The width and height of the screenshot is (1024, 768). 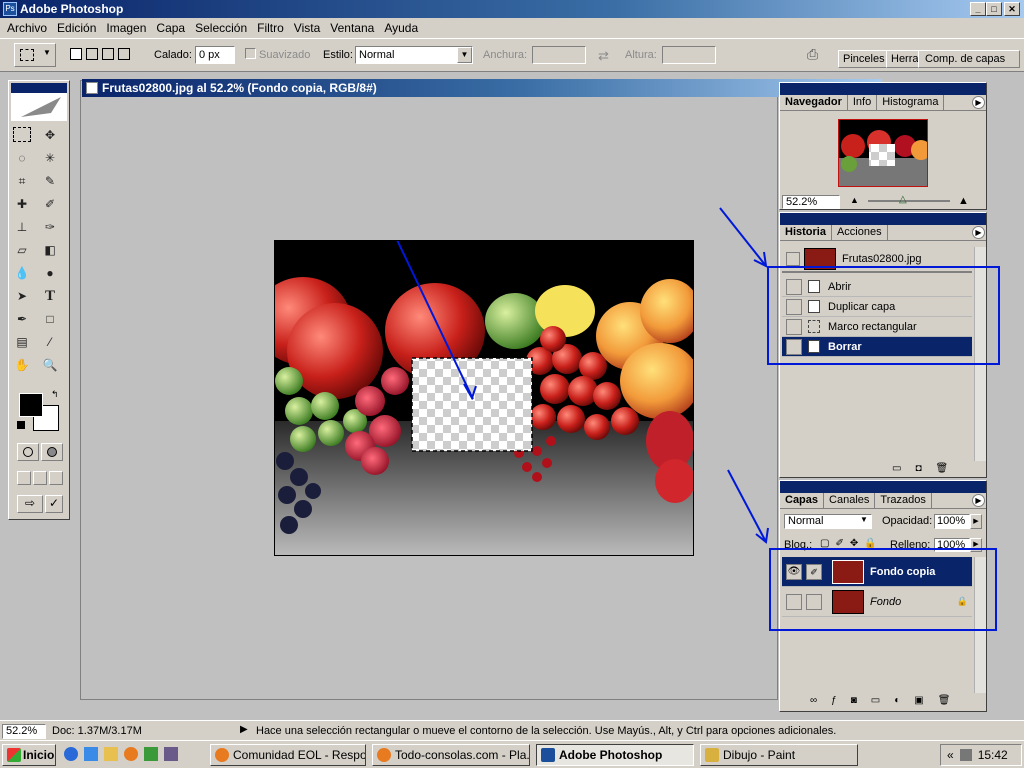 I want to click on anchura-input, so click(x=559, y=55).